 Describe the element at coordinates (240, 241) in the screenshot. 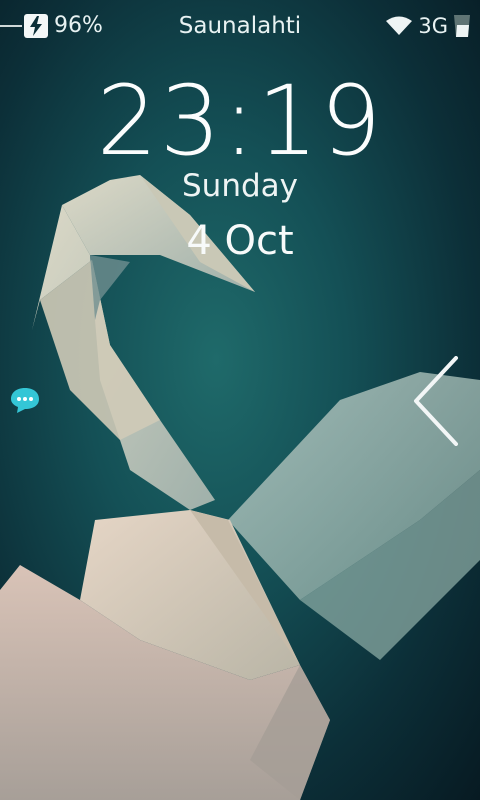

I see `lockscreen-date: 4 Oct` at that location.